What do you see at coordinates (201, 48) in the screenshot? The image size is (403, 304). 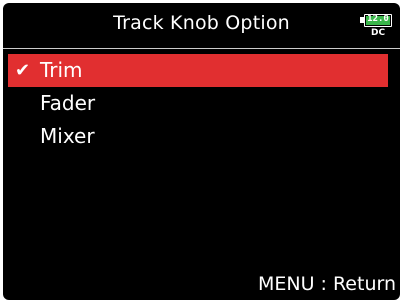 I see `header-divider` at bounding box center [201, 48].